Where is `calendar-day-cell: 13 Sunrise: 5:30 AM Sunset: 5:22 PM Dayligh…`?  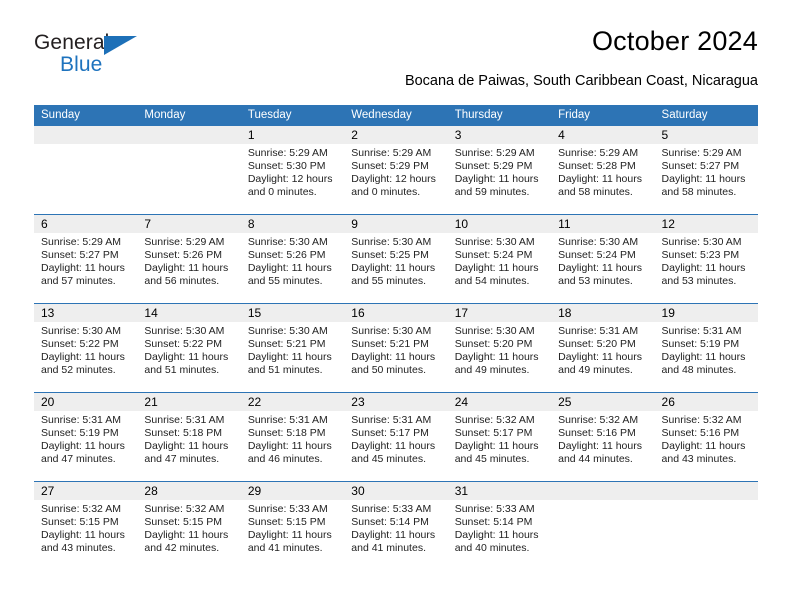 calendar-day-cell: 13 Sunrise: 5:30 AM Sunset: 5:22 PM Dayligh… is located at coordinates (86, 348).